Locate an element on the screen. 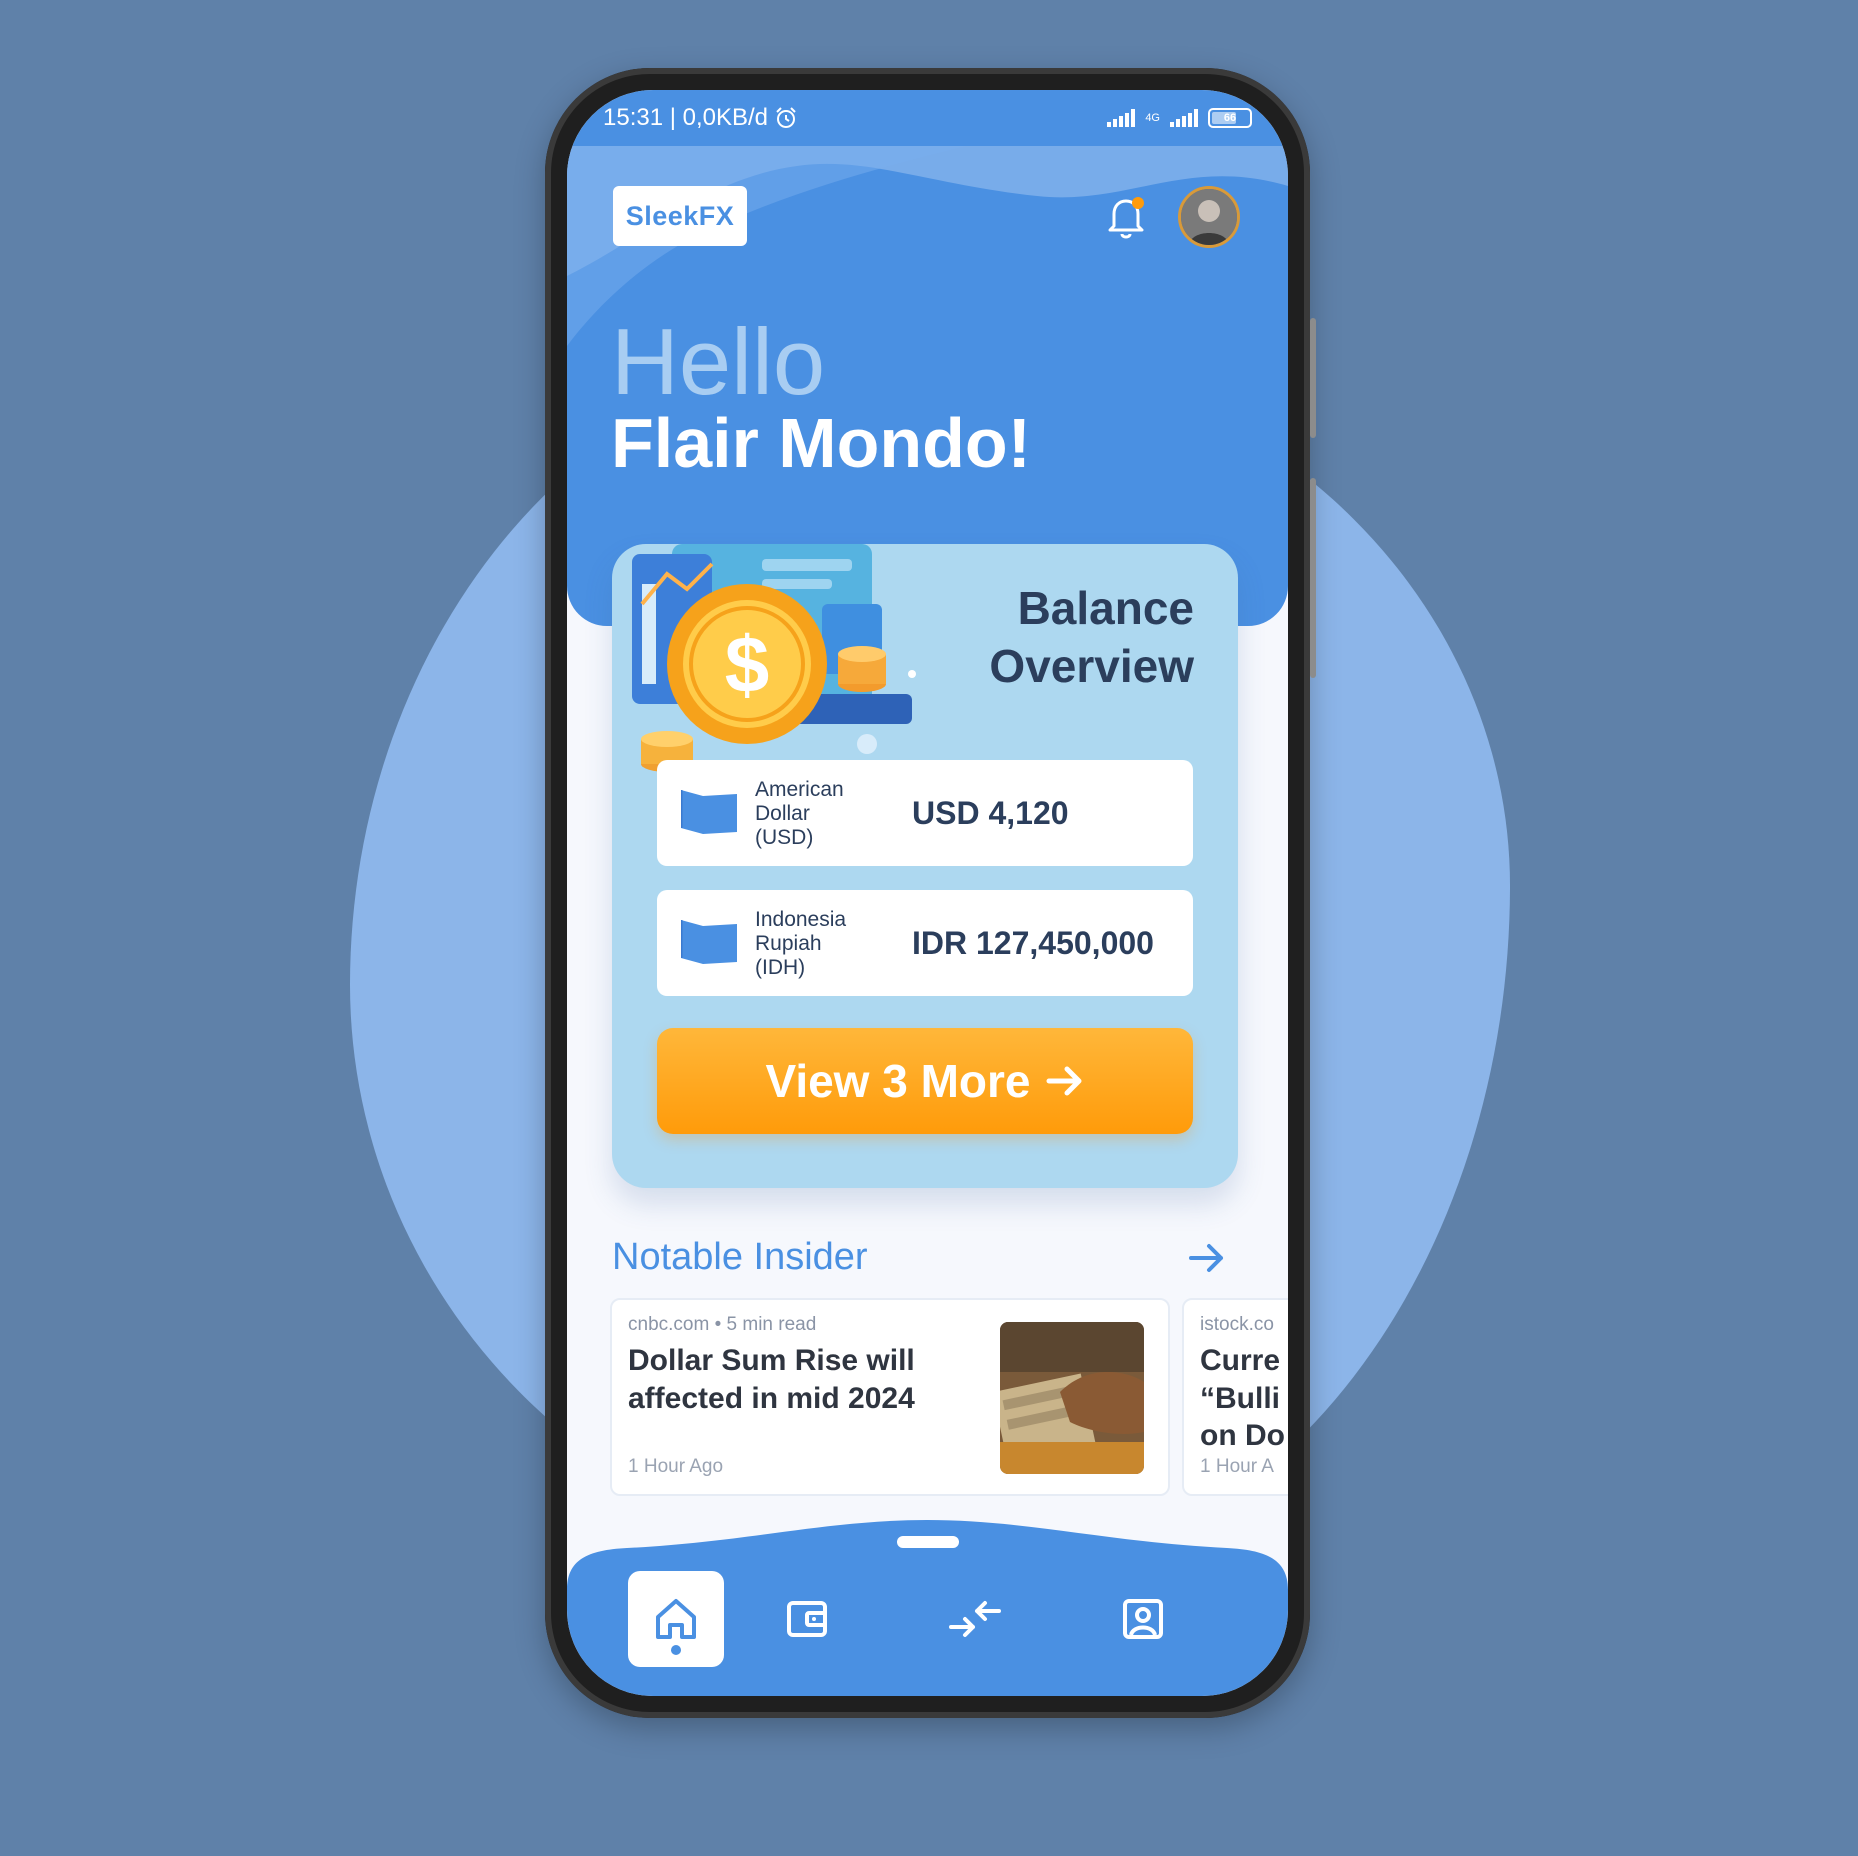 The width and height of the screenshot is (1858, 1856). news-meta: cnbc.com • 5 min read is located at coordinates (722, 1324).